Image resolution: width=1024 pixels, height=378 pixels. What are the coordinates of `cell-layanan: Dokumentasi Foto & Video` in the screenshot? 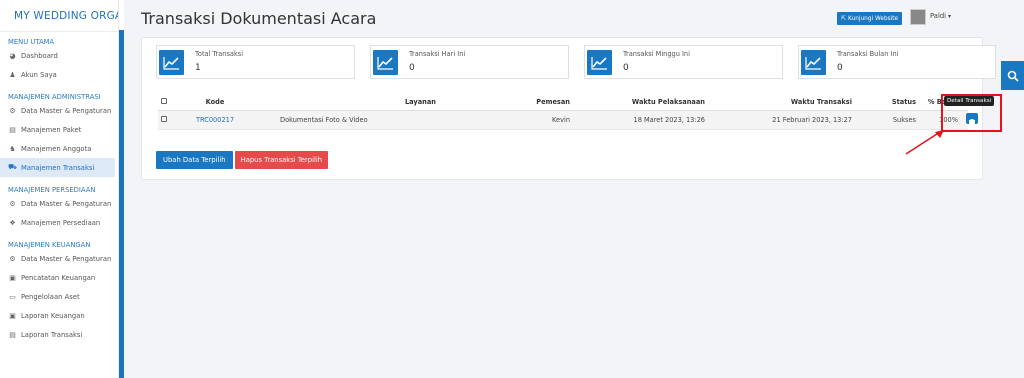 It's located at (343, 120).